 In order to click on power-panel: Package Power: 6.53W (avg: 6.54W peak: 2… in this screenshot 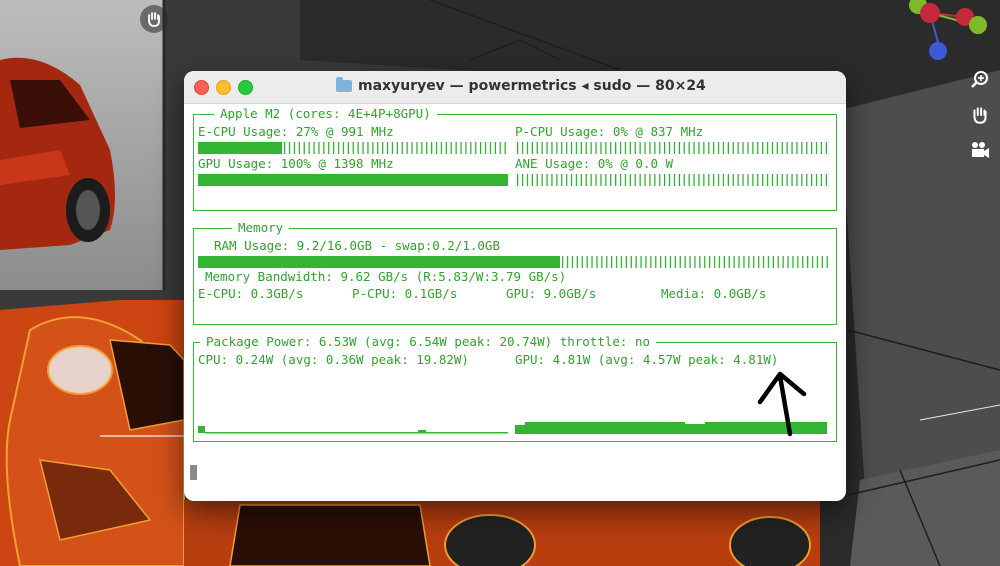, I will do `click(515, 388)`.